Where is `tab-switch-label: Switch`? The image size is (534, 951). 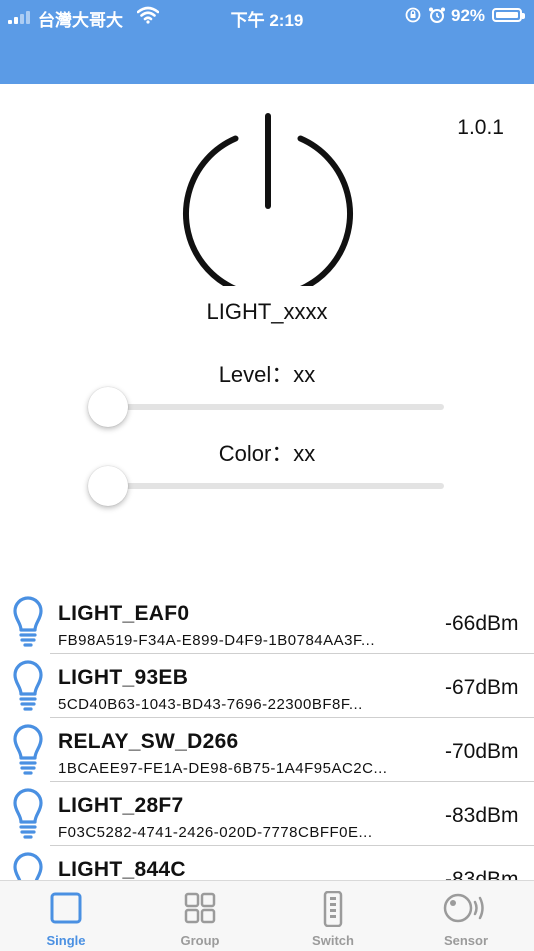
tab-switch-label: Switch is located at coordinates (333, 940).